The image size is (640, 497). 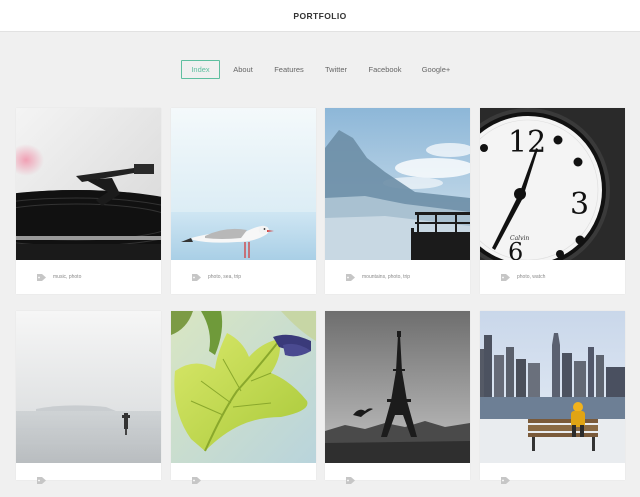 I want to click on nav-item-twitter: Twitter, so click(x=336, y=69).